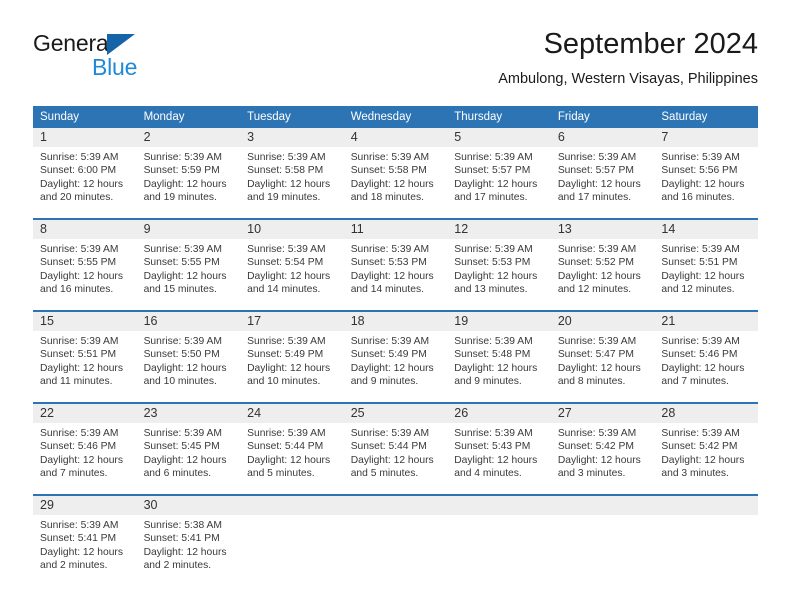 The height and width of the screenshot is (612, 792). What do you see at coordinates (499, 413) in the screenshot?
I see `day-number: 26` at bounding box center [499, 413].